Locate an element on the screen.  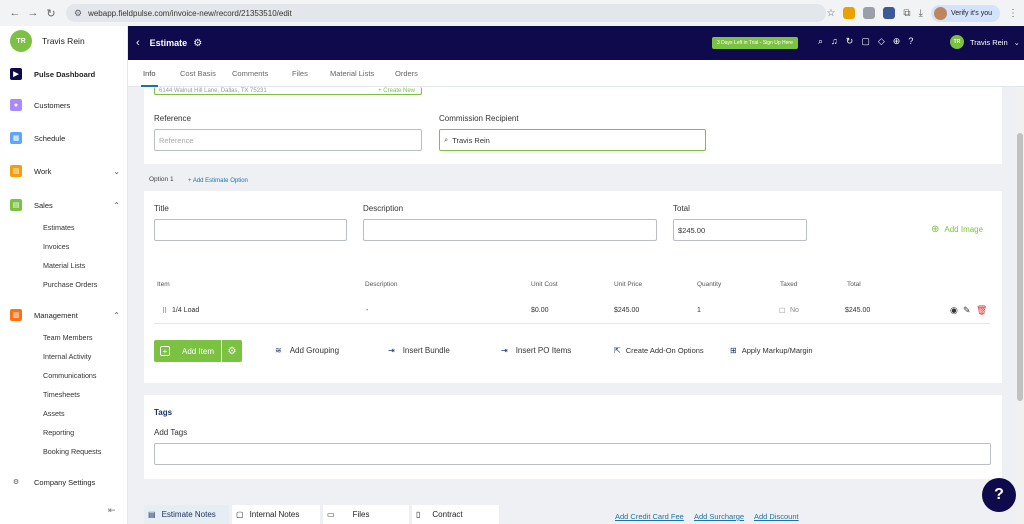
add-circle-icon: ⊕ is located at coordinates (897, 41).